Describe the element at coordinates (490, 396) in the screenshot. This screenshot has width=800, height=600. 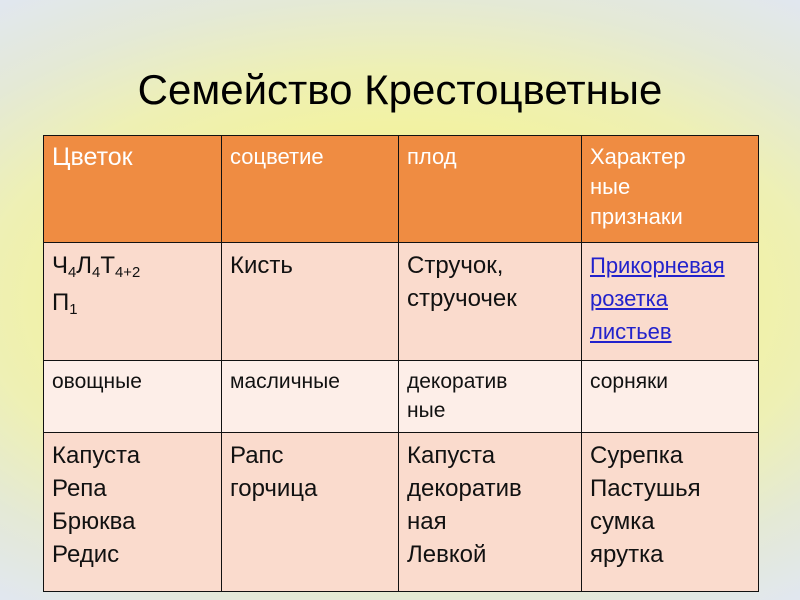
I see `cell-usage-ornamental: декоратив ные` at that location.